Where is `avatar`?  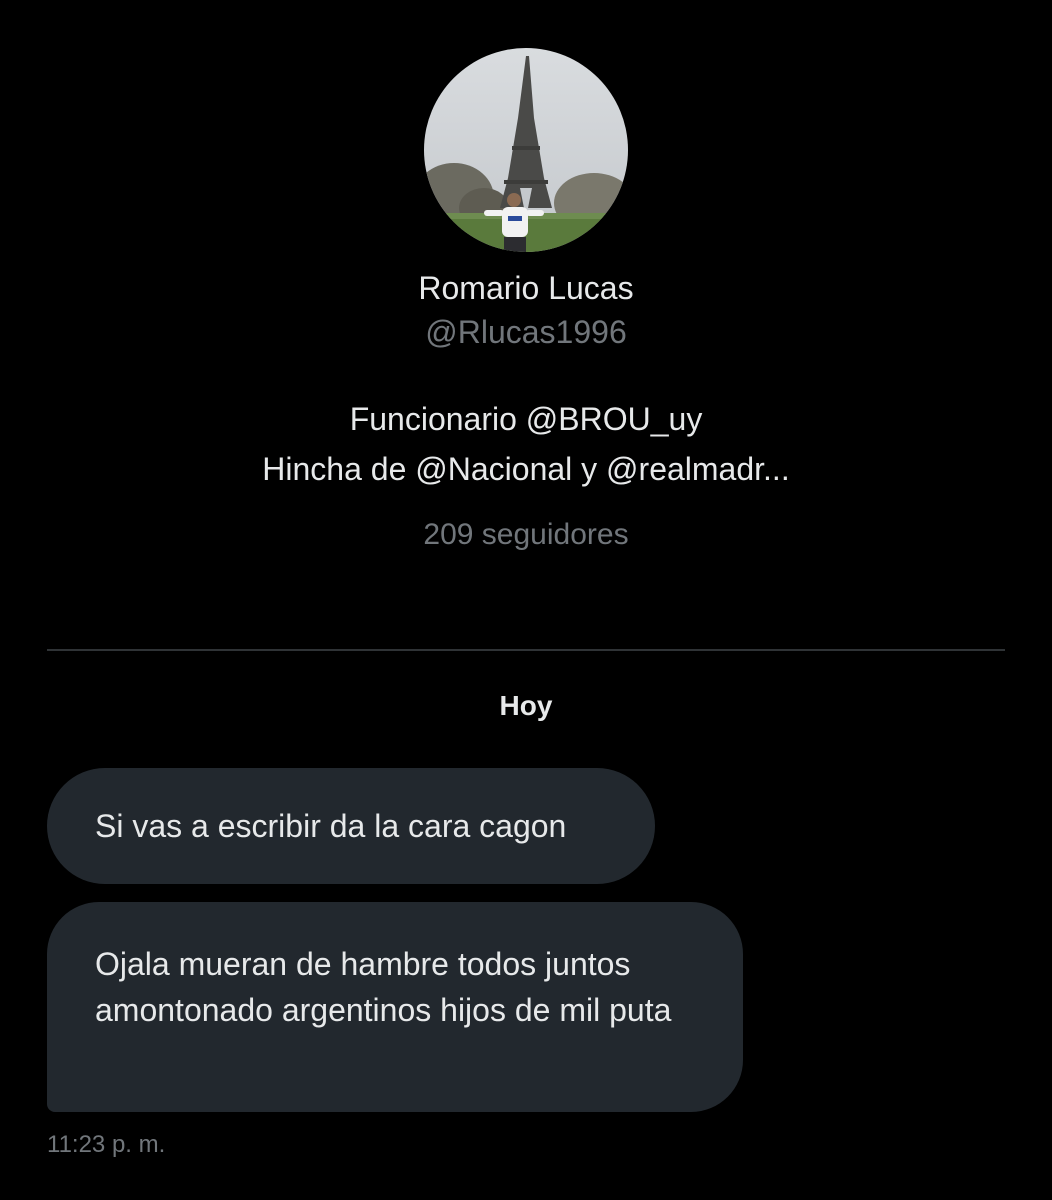
avatar is located at coordinates (526, 150).